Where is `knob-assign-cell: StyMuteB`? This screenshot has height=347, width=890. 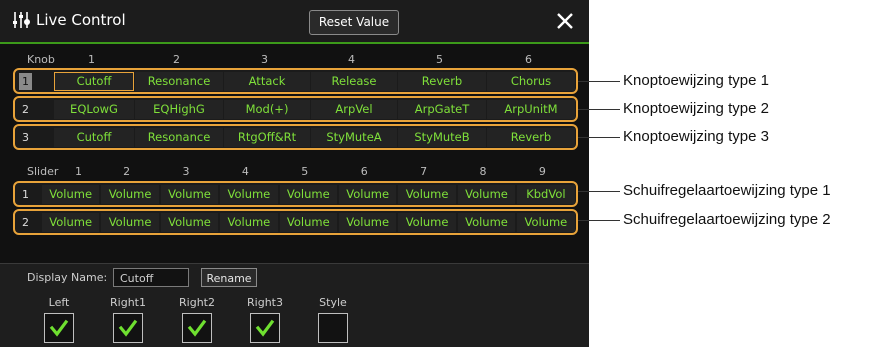 knob-assign-cell: StyMuteB is located at coordinates (442, 137).